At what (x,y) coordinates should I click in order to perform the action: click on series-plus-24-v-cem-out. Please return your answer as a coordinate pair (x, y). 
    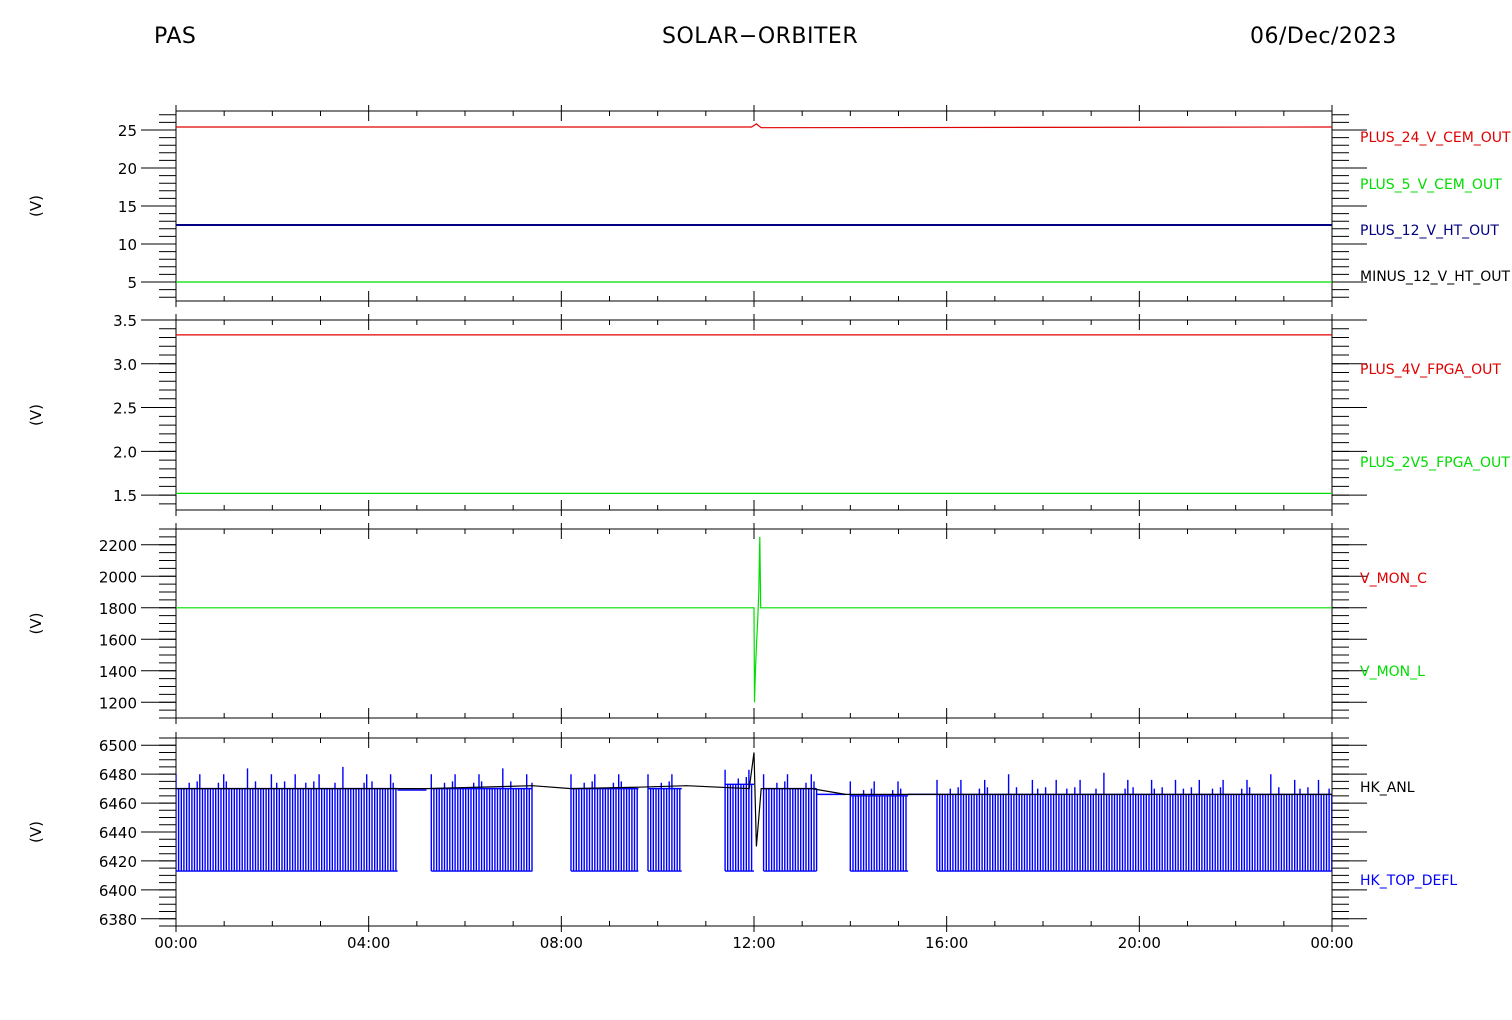
    Looking at the image, I should click on (754, 126).